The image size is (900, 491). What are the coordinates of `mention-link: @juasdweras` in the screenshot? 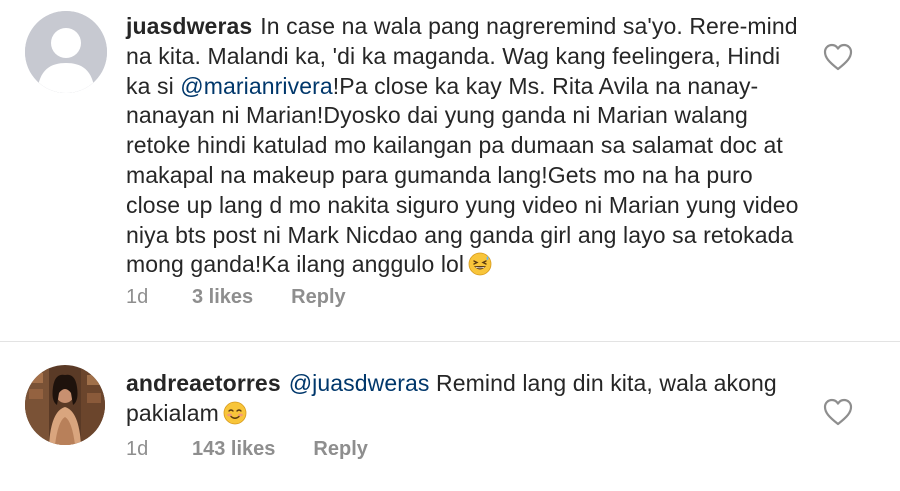 It's located at (359, 383).